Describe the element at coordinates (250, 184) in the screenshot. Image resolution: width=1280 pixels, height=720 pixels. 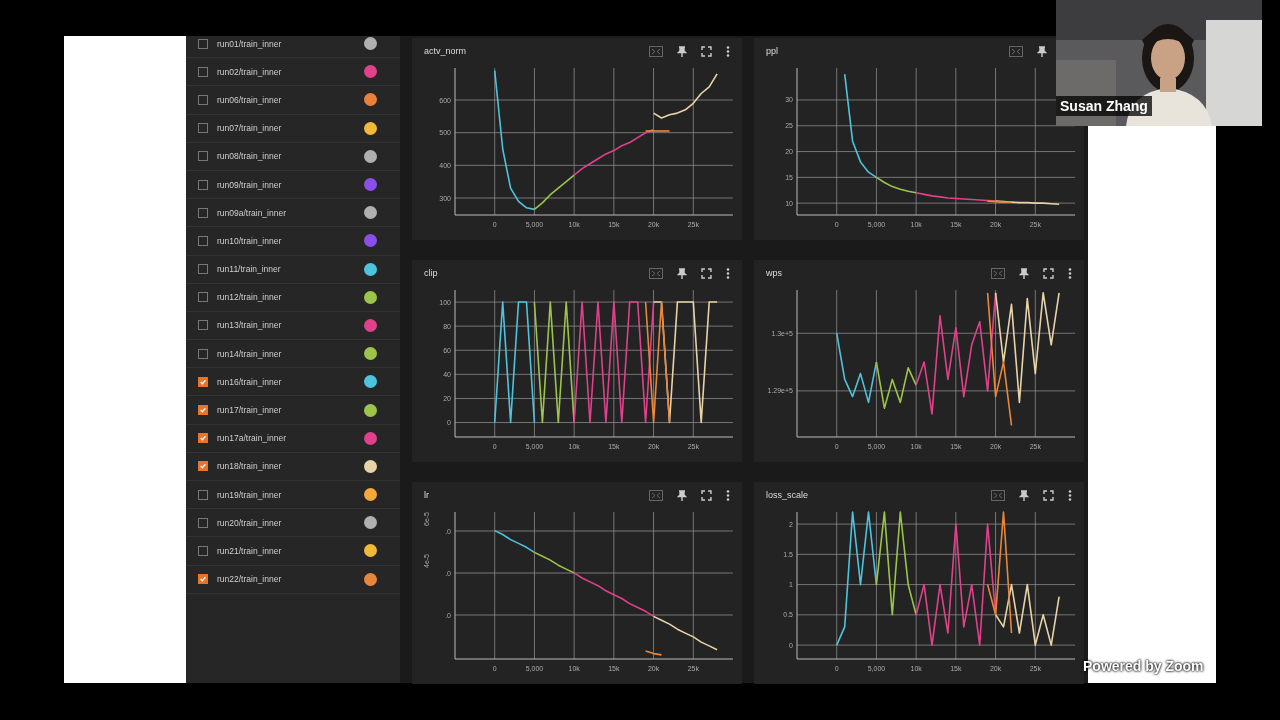
I see `run-name: run09/train_inner` at that location.